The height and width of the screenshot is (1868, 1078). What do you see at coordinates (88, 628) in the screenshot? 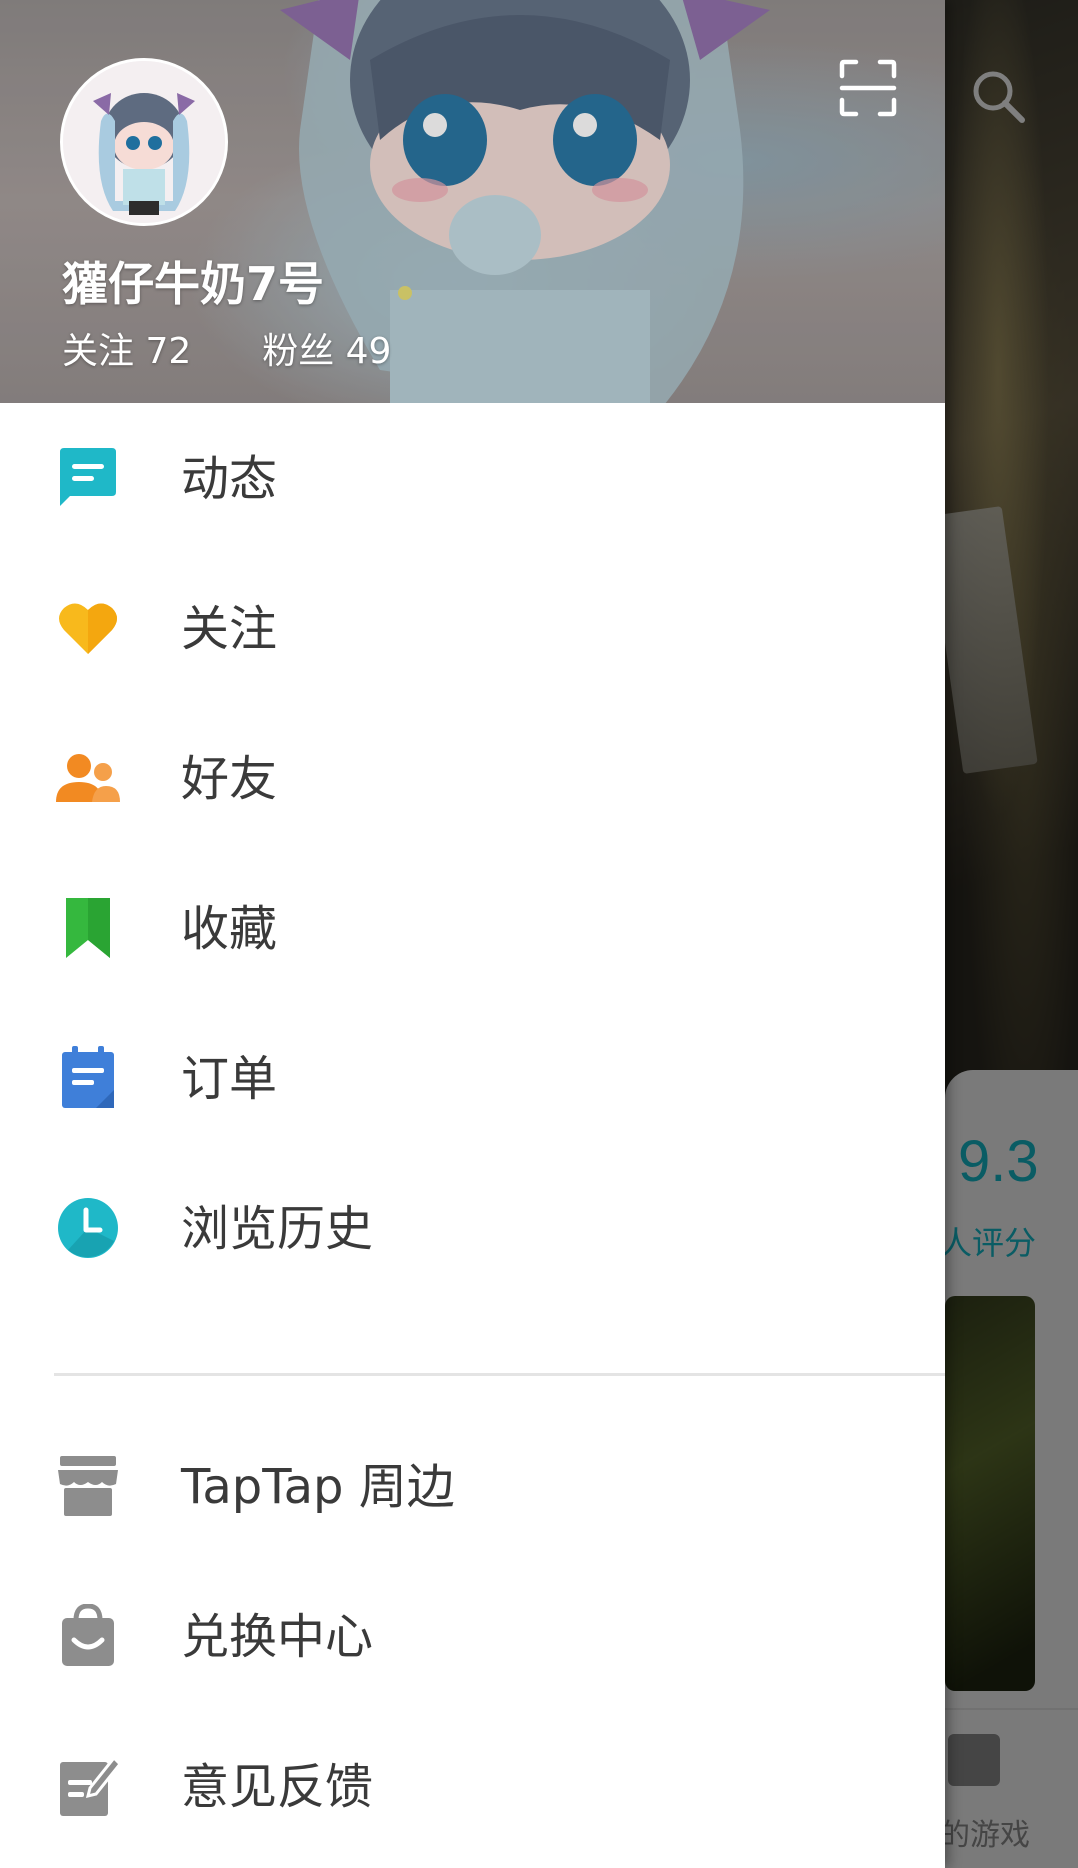
I see `heart-icon` at bounding box center [88, 628].